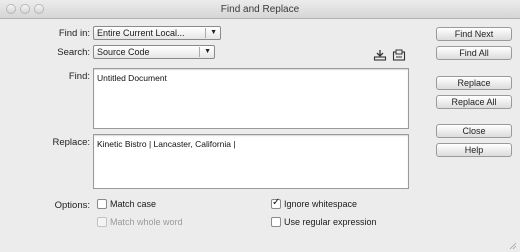  Describe the element at coordinates (474, 150) in the screenshot. I see `help-button: Help` at that location.